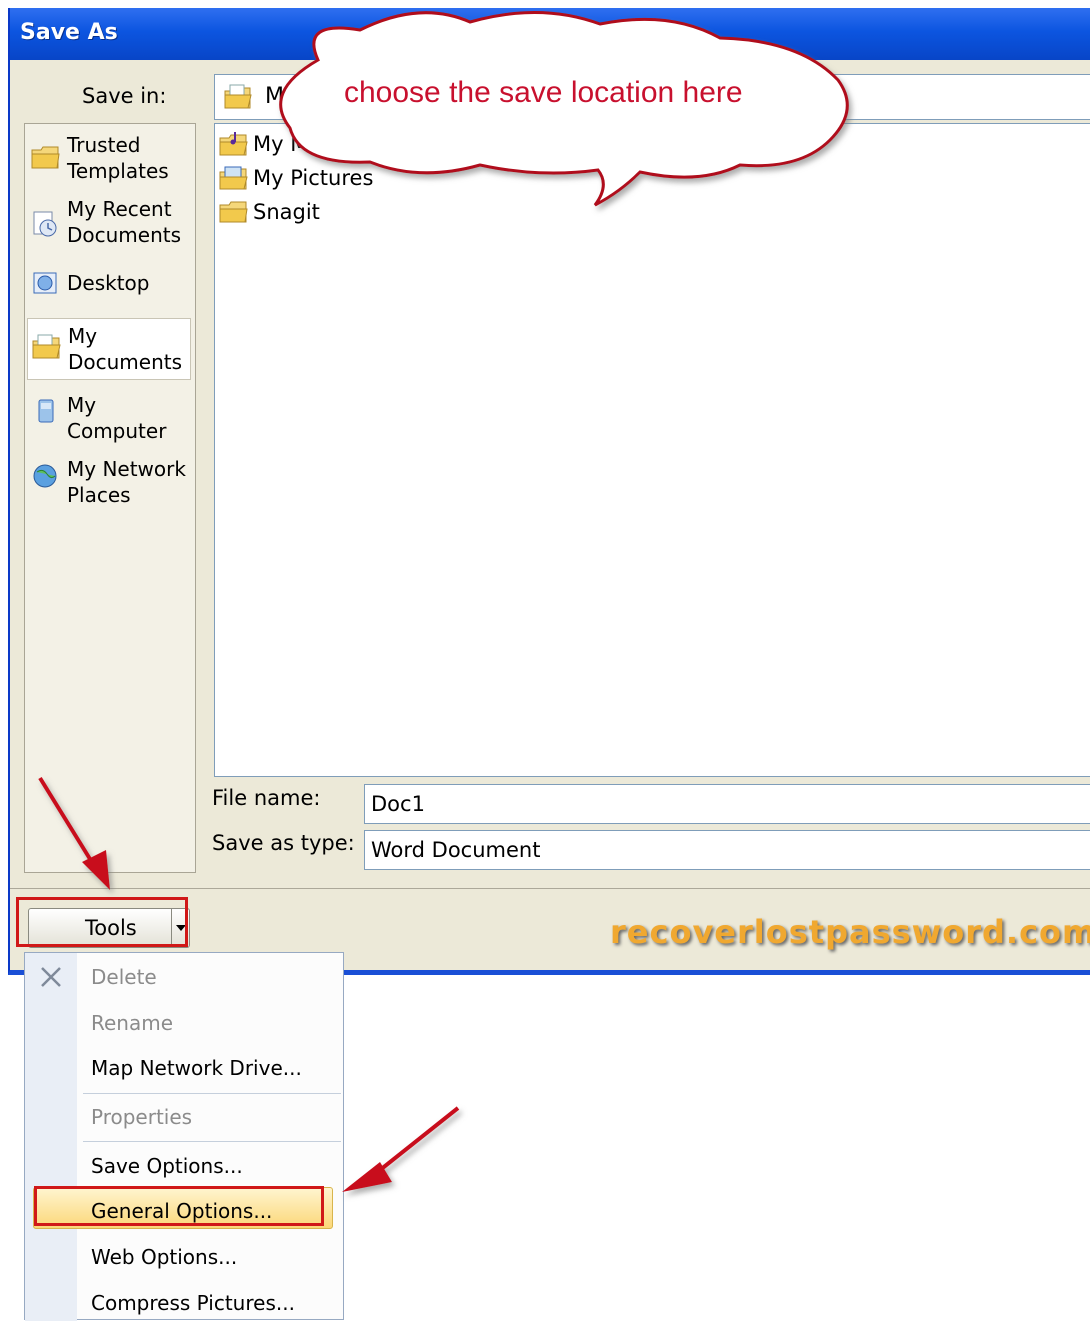 The width and height of the screenshot is (1090, 1321). What do you see at coordinates (401, 1149) in the screenshot?
I see `arrow-to-general-options` at bounding box center [401, 1149].